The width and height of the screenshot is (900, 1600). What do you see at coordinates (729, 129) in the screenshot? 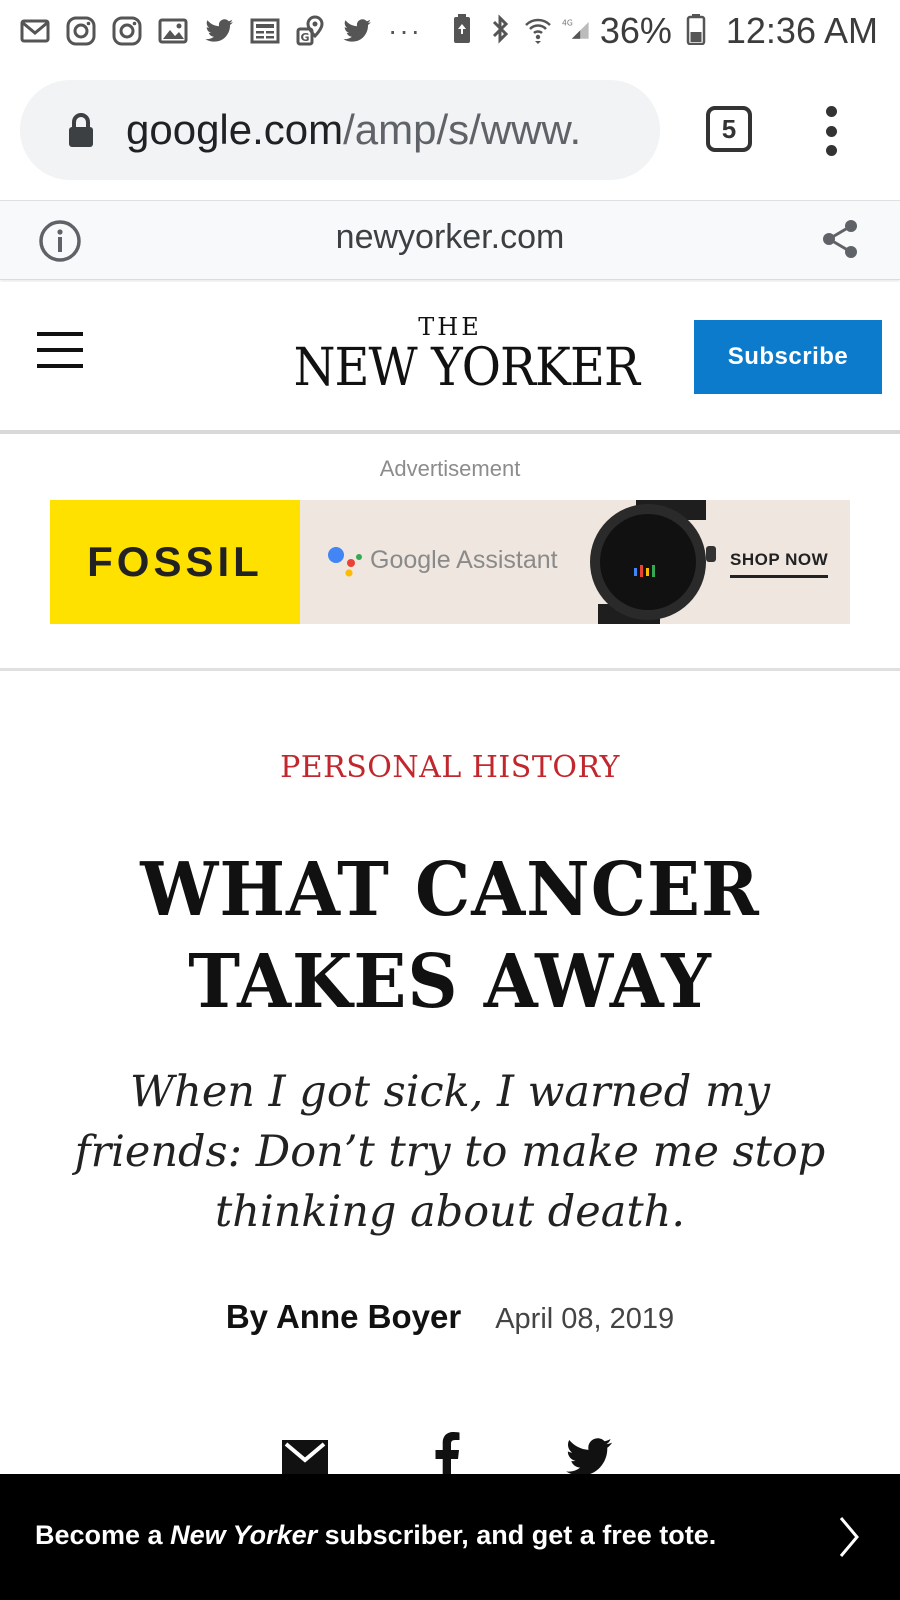
I see `tab-switcher-button: 5` at bounding box center [729, 129].